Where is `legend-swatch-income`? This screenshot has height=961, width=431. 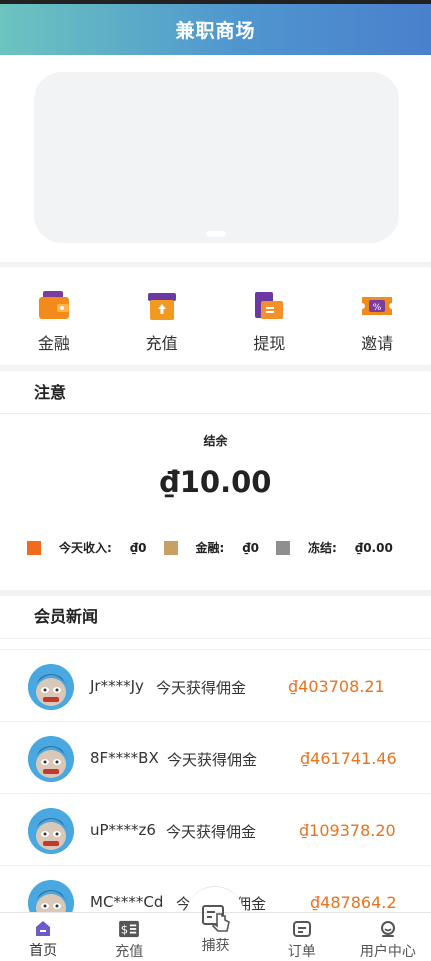
legend-swatch-income is located at coordinates (34, 547).